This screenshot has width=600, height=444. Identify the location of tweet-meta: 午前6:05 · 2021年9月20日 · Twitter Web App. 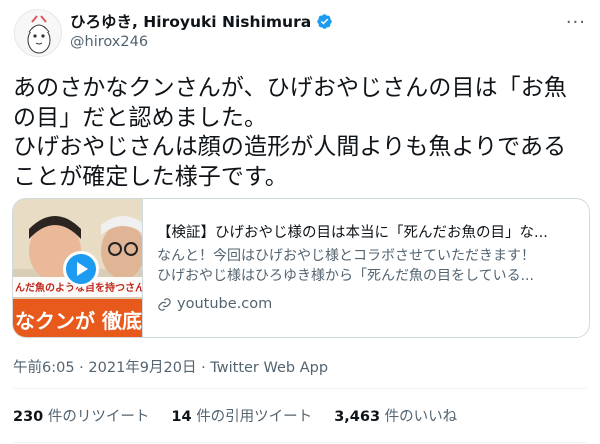
(170, 366).